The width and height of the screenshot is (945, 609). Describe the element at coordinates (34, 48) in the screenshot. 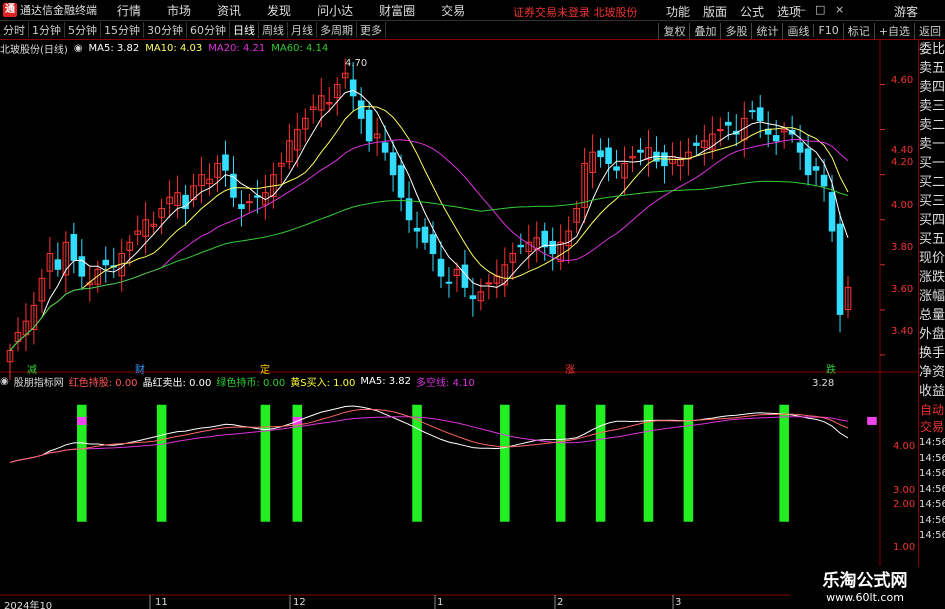

I see `stock-title: 北玻股份(日线)` at that location.